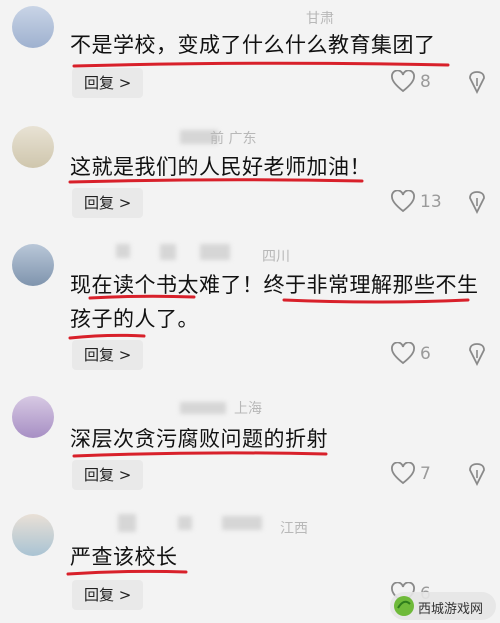 Image resolution: width=500 pixels, height=623 pixels. What do you see at coordinates (425, 82) in the screenshot?
I see `like-count: 8` at bounding box center [425, 82].